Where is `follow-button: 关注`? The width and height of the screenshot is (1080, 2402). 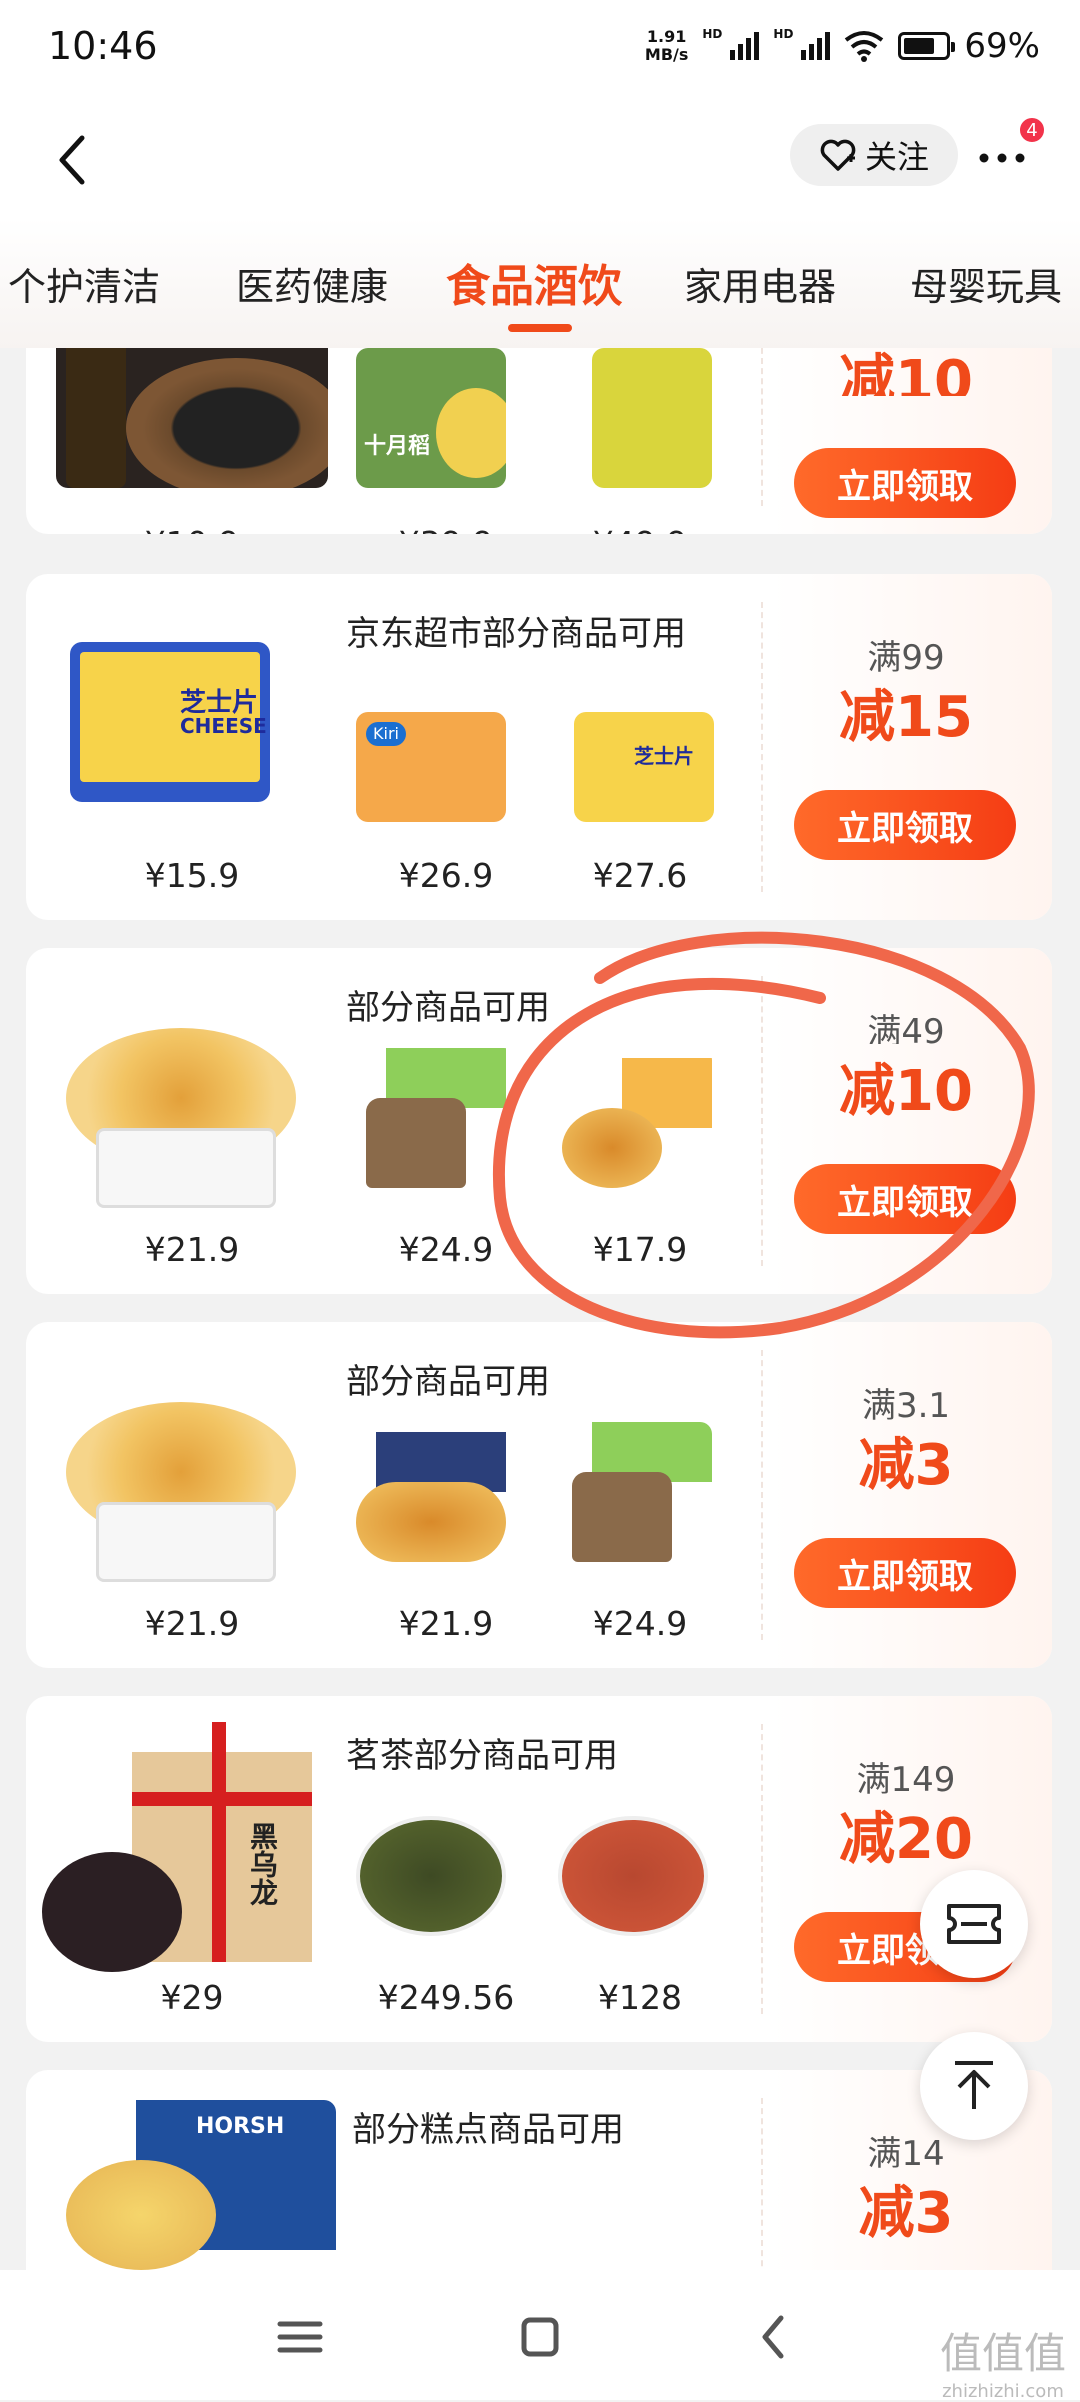
follow-button: 关注 is located at coordinates (874, 155).